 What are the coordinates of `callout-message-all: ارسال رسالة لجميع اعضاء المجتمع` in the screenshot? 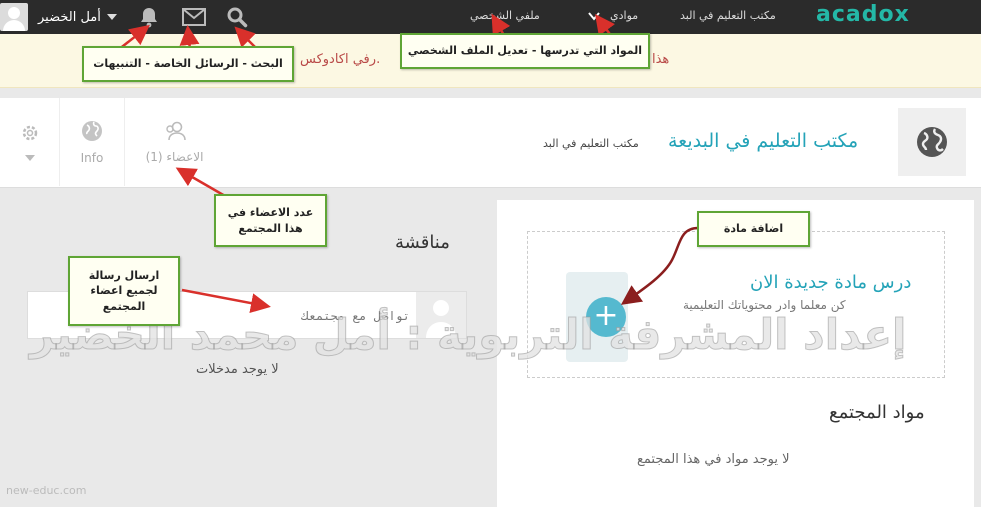 It's located at (124, 291).